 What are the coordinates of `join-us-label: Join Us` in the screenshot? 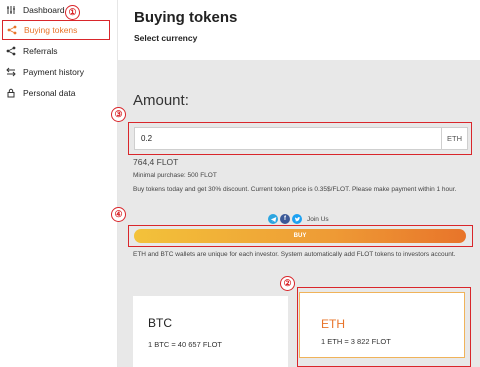 It's located at (318, 219).